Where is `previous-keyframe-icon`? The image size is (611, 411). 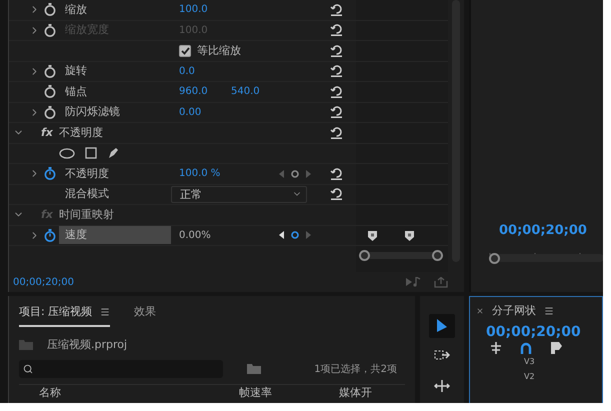
previous-keyframe-icon is located at coordinates (281, 235).